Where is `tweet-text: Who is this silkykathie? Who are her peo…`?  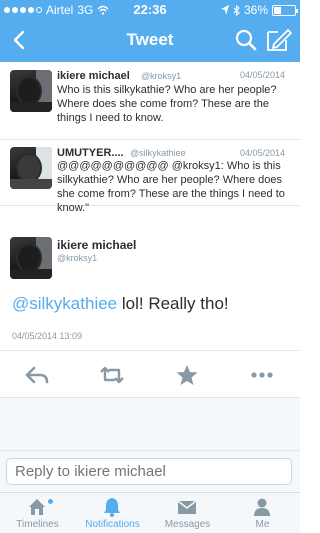 tweet-text: Who is this silkykathie? Who are her peo… is located at coordinates (167, 104).